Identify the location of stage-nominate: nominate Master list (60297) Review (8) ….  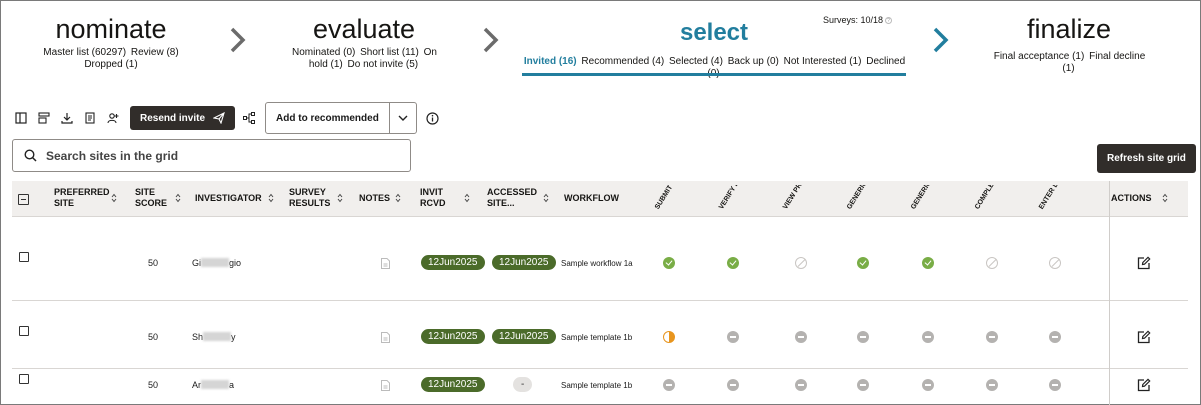
(111, 36).